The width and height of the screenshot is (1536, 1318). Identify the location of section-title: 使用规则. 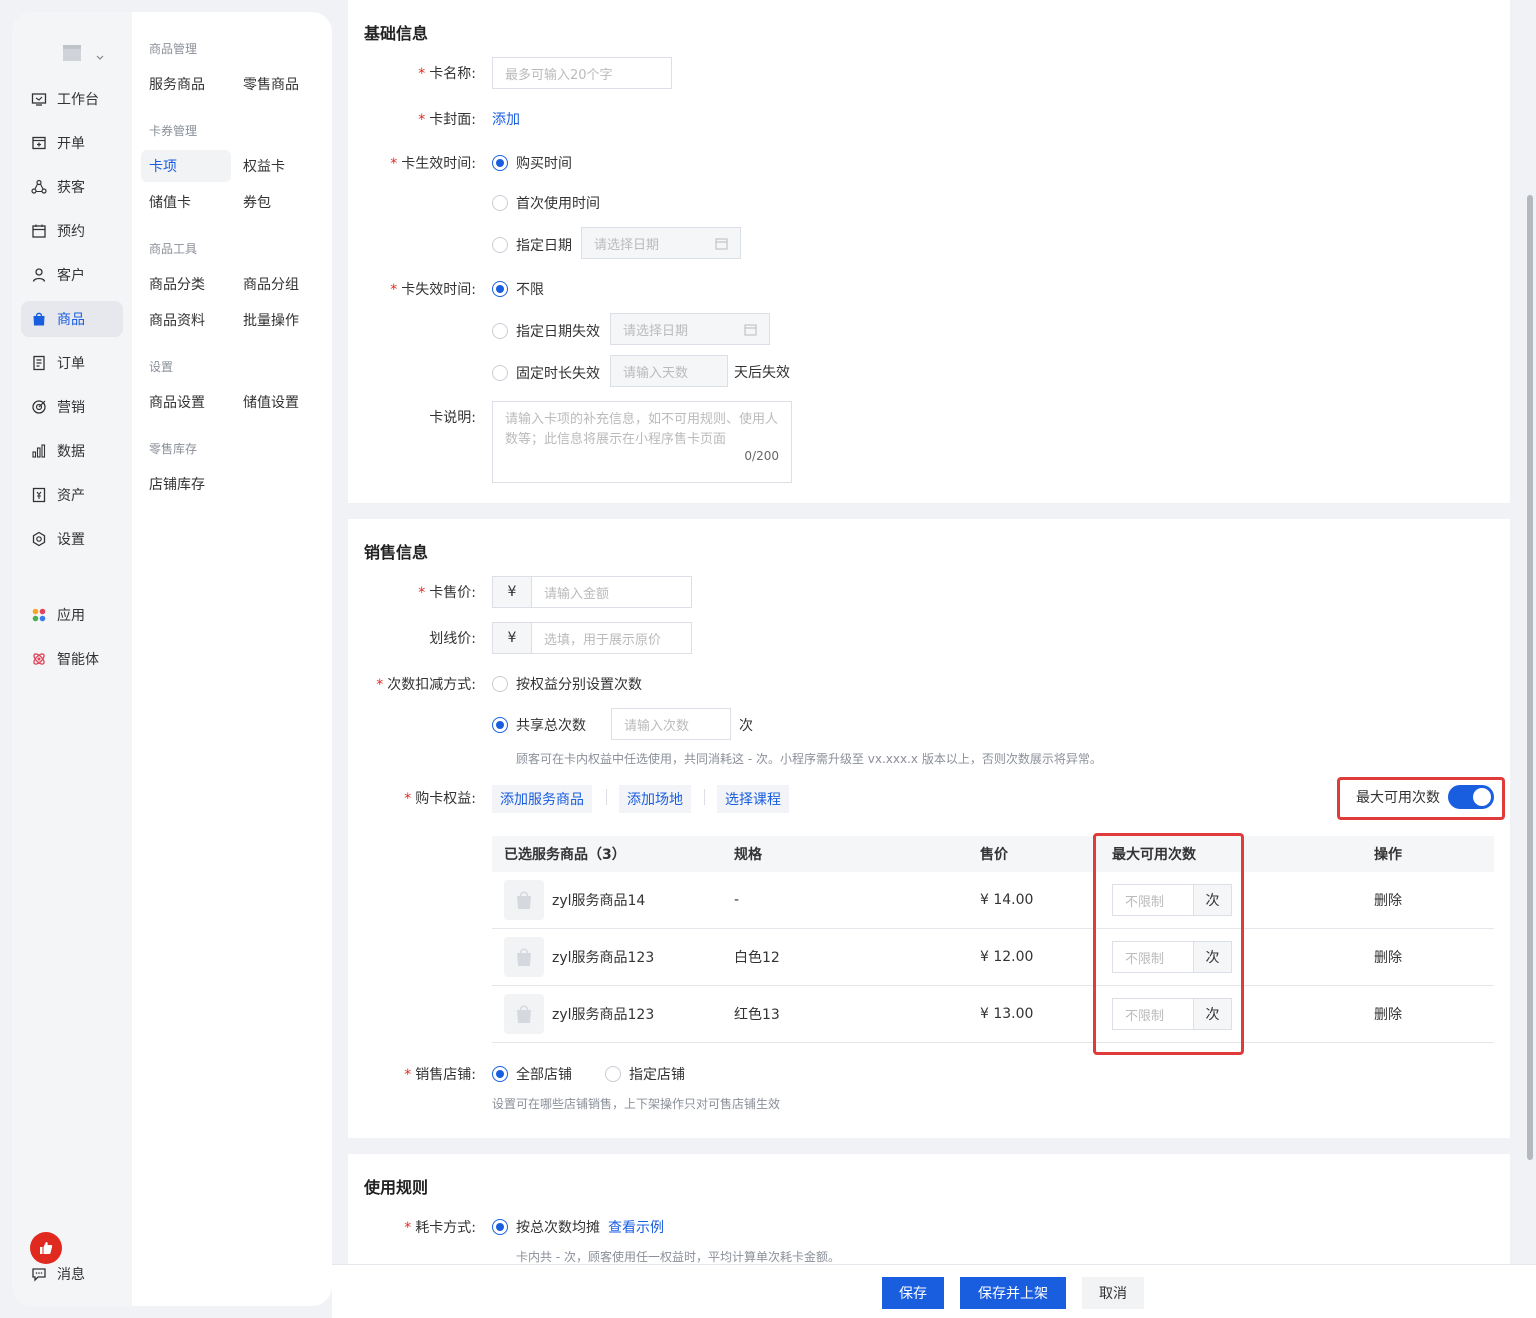
(396, 1187).